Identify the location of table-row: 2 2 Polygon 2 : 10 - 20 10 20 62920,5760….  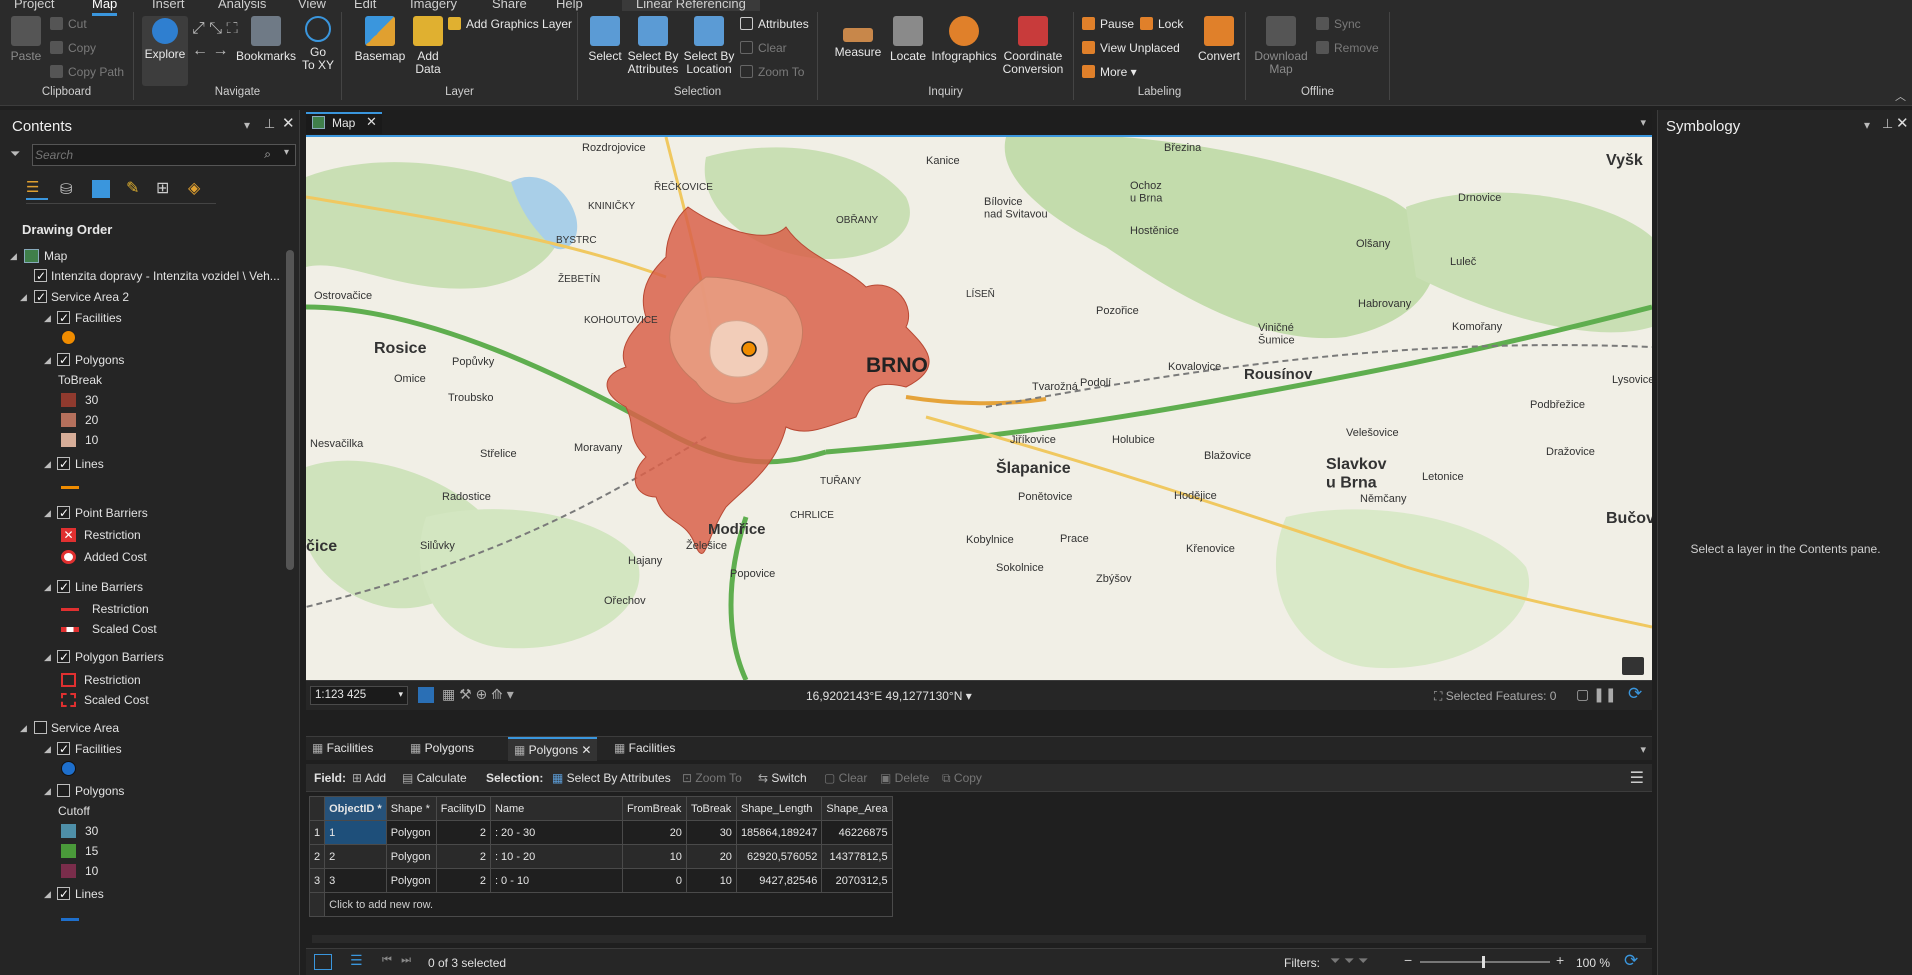
(600, 856).